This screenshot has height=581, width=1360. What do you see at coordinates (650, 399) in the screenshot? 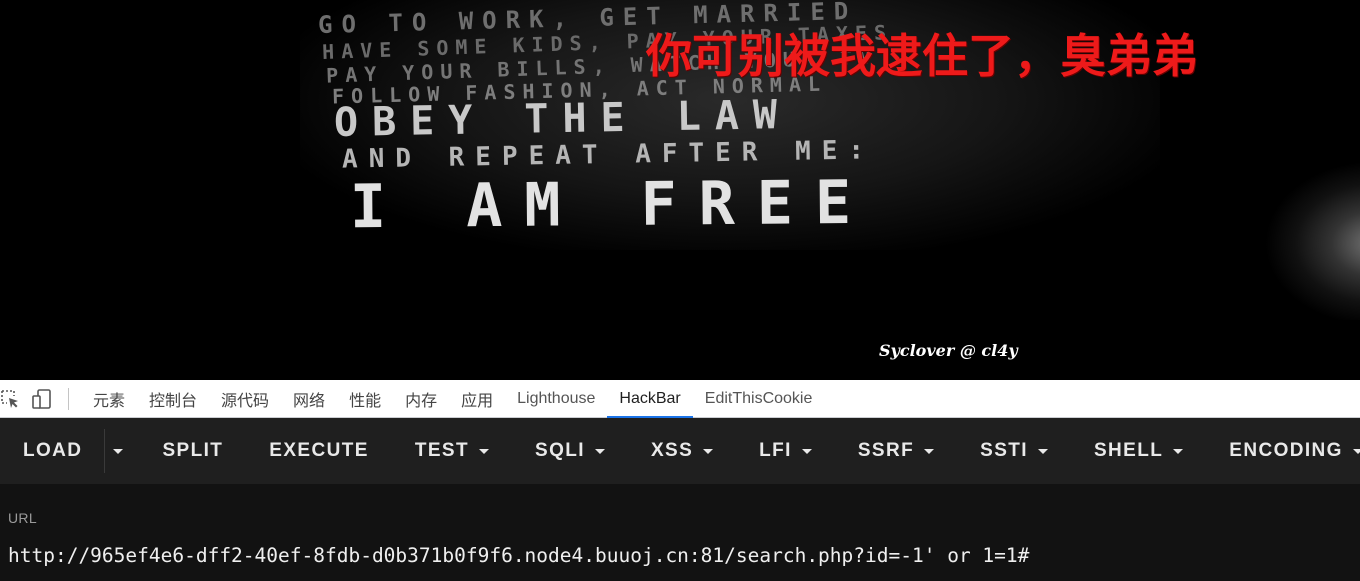
I see `tab-hackbar: HackBar` at bounding box center [650, 399].